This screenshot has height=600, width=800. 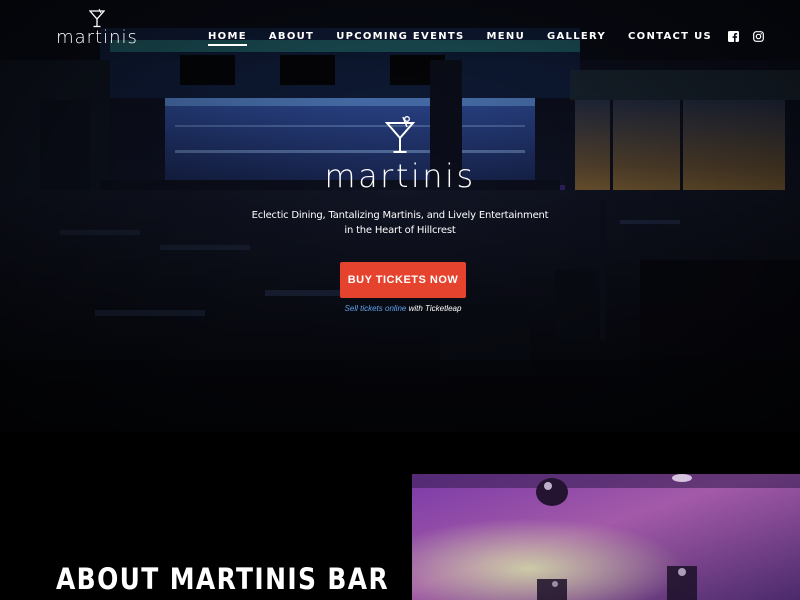 What do you see at coordinates (733, 36) in the screenshot?
I see `facebook-icon` at bounding box center [733, 36].